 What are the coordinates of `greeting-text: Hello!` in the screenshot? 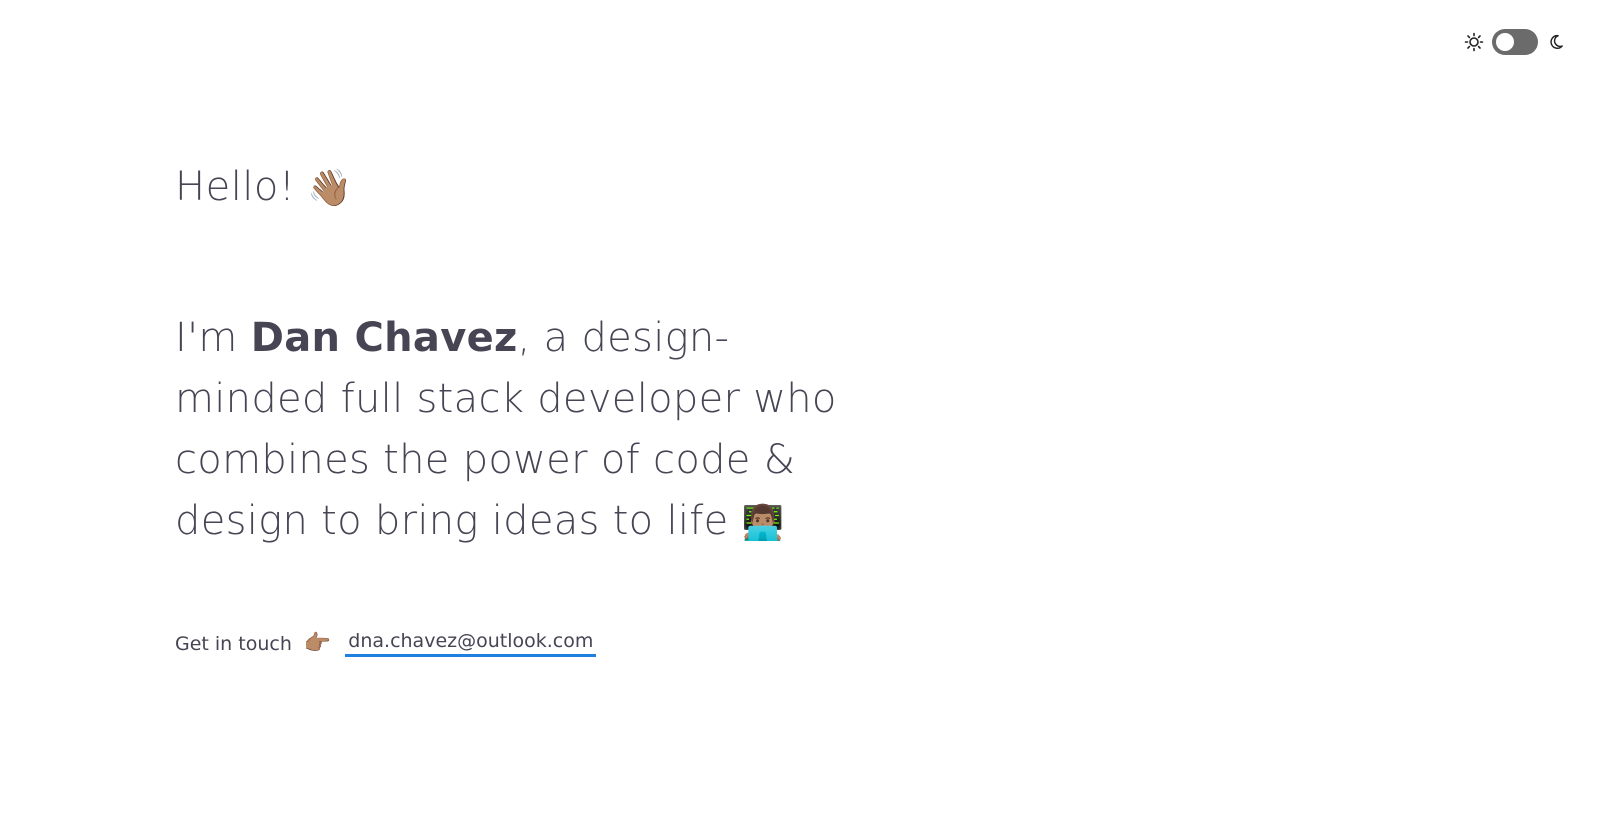 It's located at (235, 187).